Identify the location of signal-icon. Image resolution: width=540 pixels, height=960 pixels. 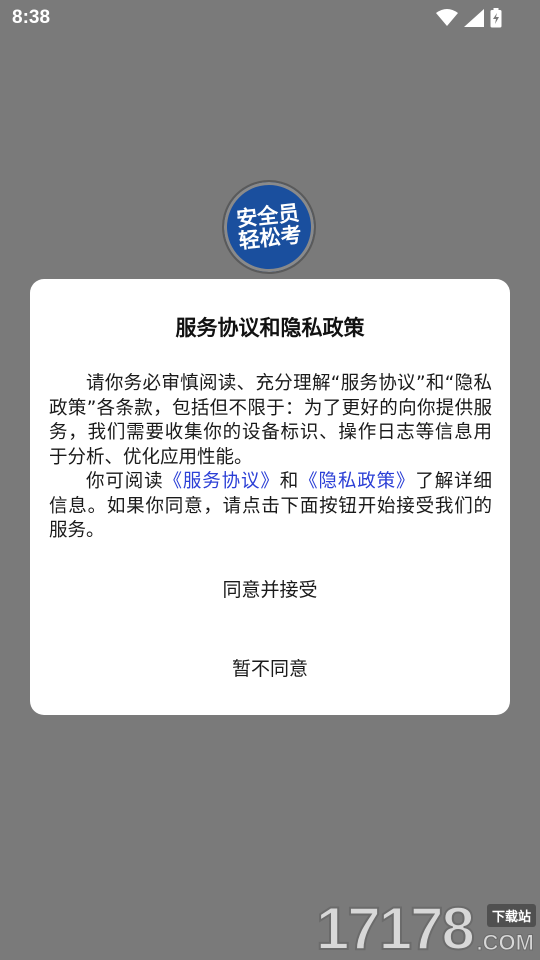
(474, 18).